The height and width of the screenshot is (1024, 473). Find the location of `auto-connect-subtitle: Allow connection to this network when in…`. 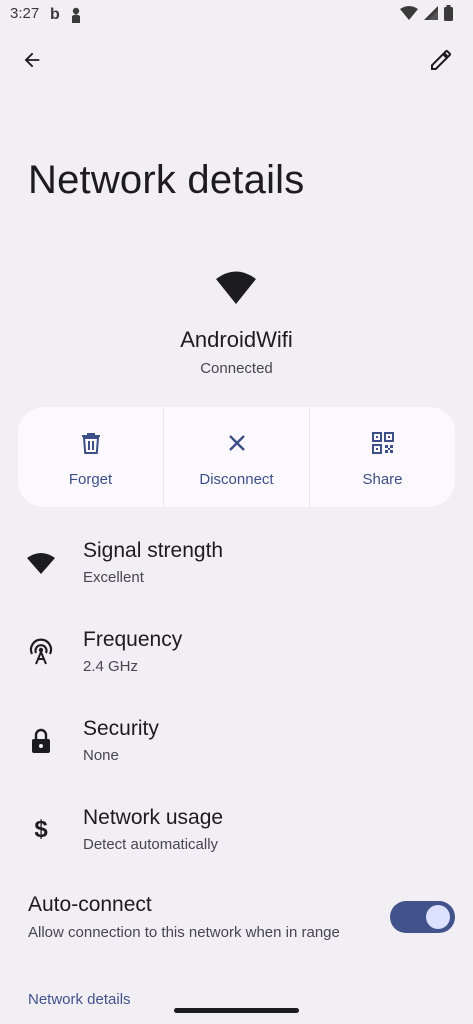

auto-connect-subtitle: Allow connection to this network when in… is located at coordinates (184, 932).